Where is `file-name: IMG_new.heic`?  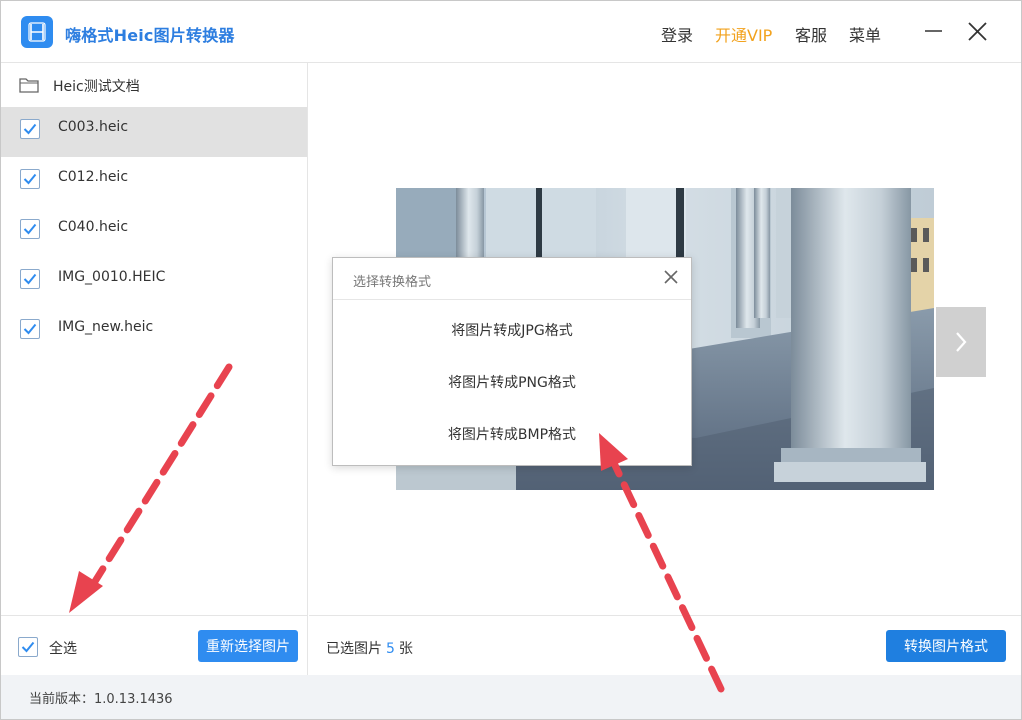
file-name: IMG_new.heic is located at coordinates (106, 327).